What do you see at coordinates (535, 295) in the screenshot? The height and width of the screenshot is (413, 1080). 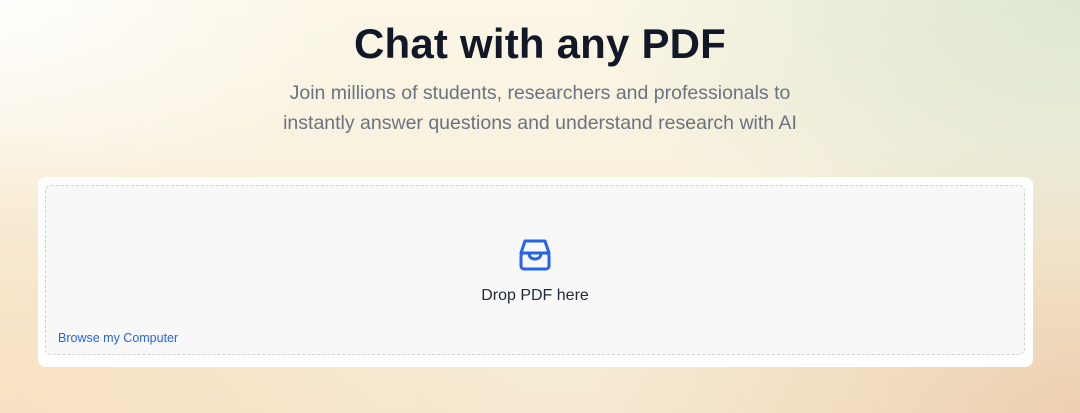 I see `drop-pdf-label: Drop PDF here` at bounding box center [535, 295].